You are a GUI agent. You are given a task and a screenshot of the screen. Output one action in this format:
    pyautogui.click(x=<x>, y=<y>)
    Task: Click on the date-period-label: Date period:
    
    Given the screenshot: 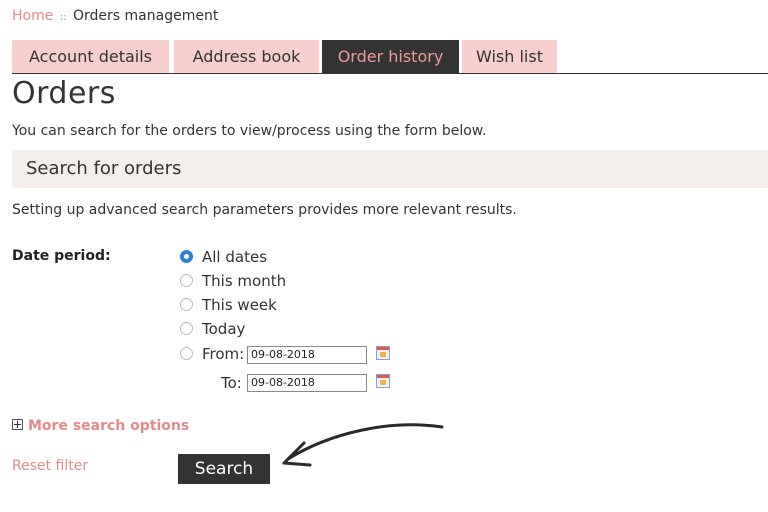 What is the action you would take?
    pyautogui.click(x=61, y=256)
    